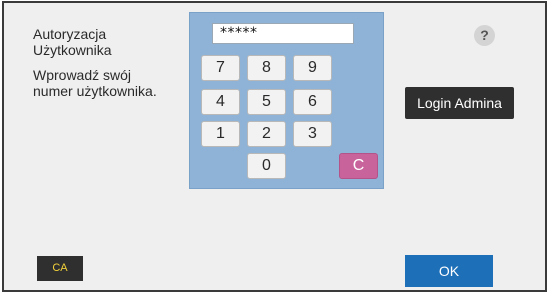 The width and height of the screenshot is (551, 296). What do you see at coordinates (312, 68) in the screenshot?
I see `key-9: 9` at bounding box center [312, 68].